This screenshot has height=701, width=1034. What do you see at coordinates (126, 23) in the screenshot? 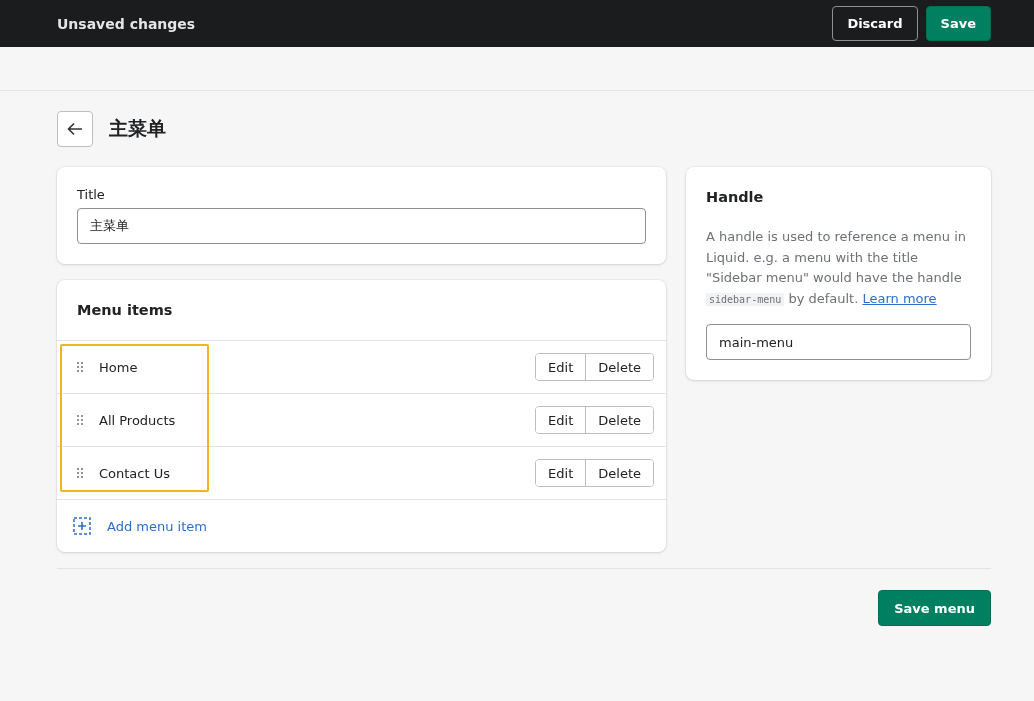
I see `top-bar-title: Unsaved changes` at bounding box center [126, 23].